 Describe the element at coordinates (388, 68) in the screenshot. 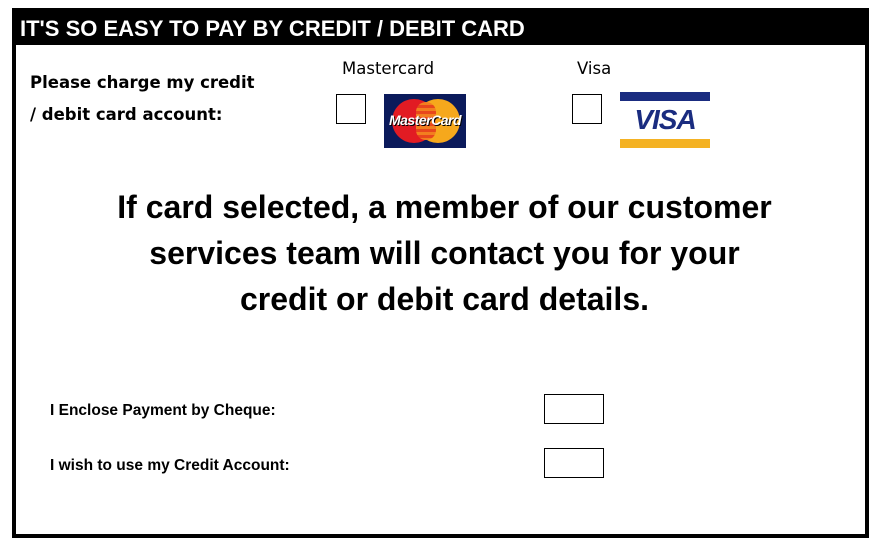

I see `mastercard-label: Mastercard` at that location.